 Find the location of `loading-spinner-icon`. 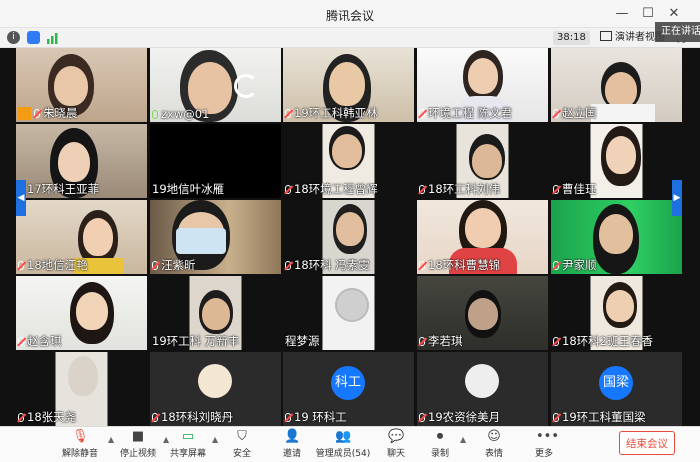

loading-spinner-icon is located at coordinates (246, 86).